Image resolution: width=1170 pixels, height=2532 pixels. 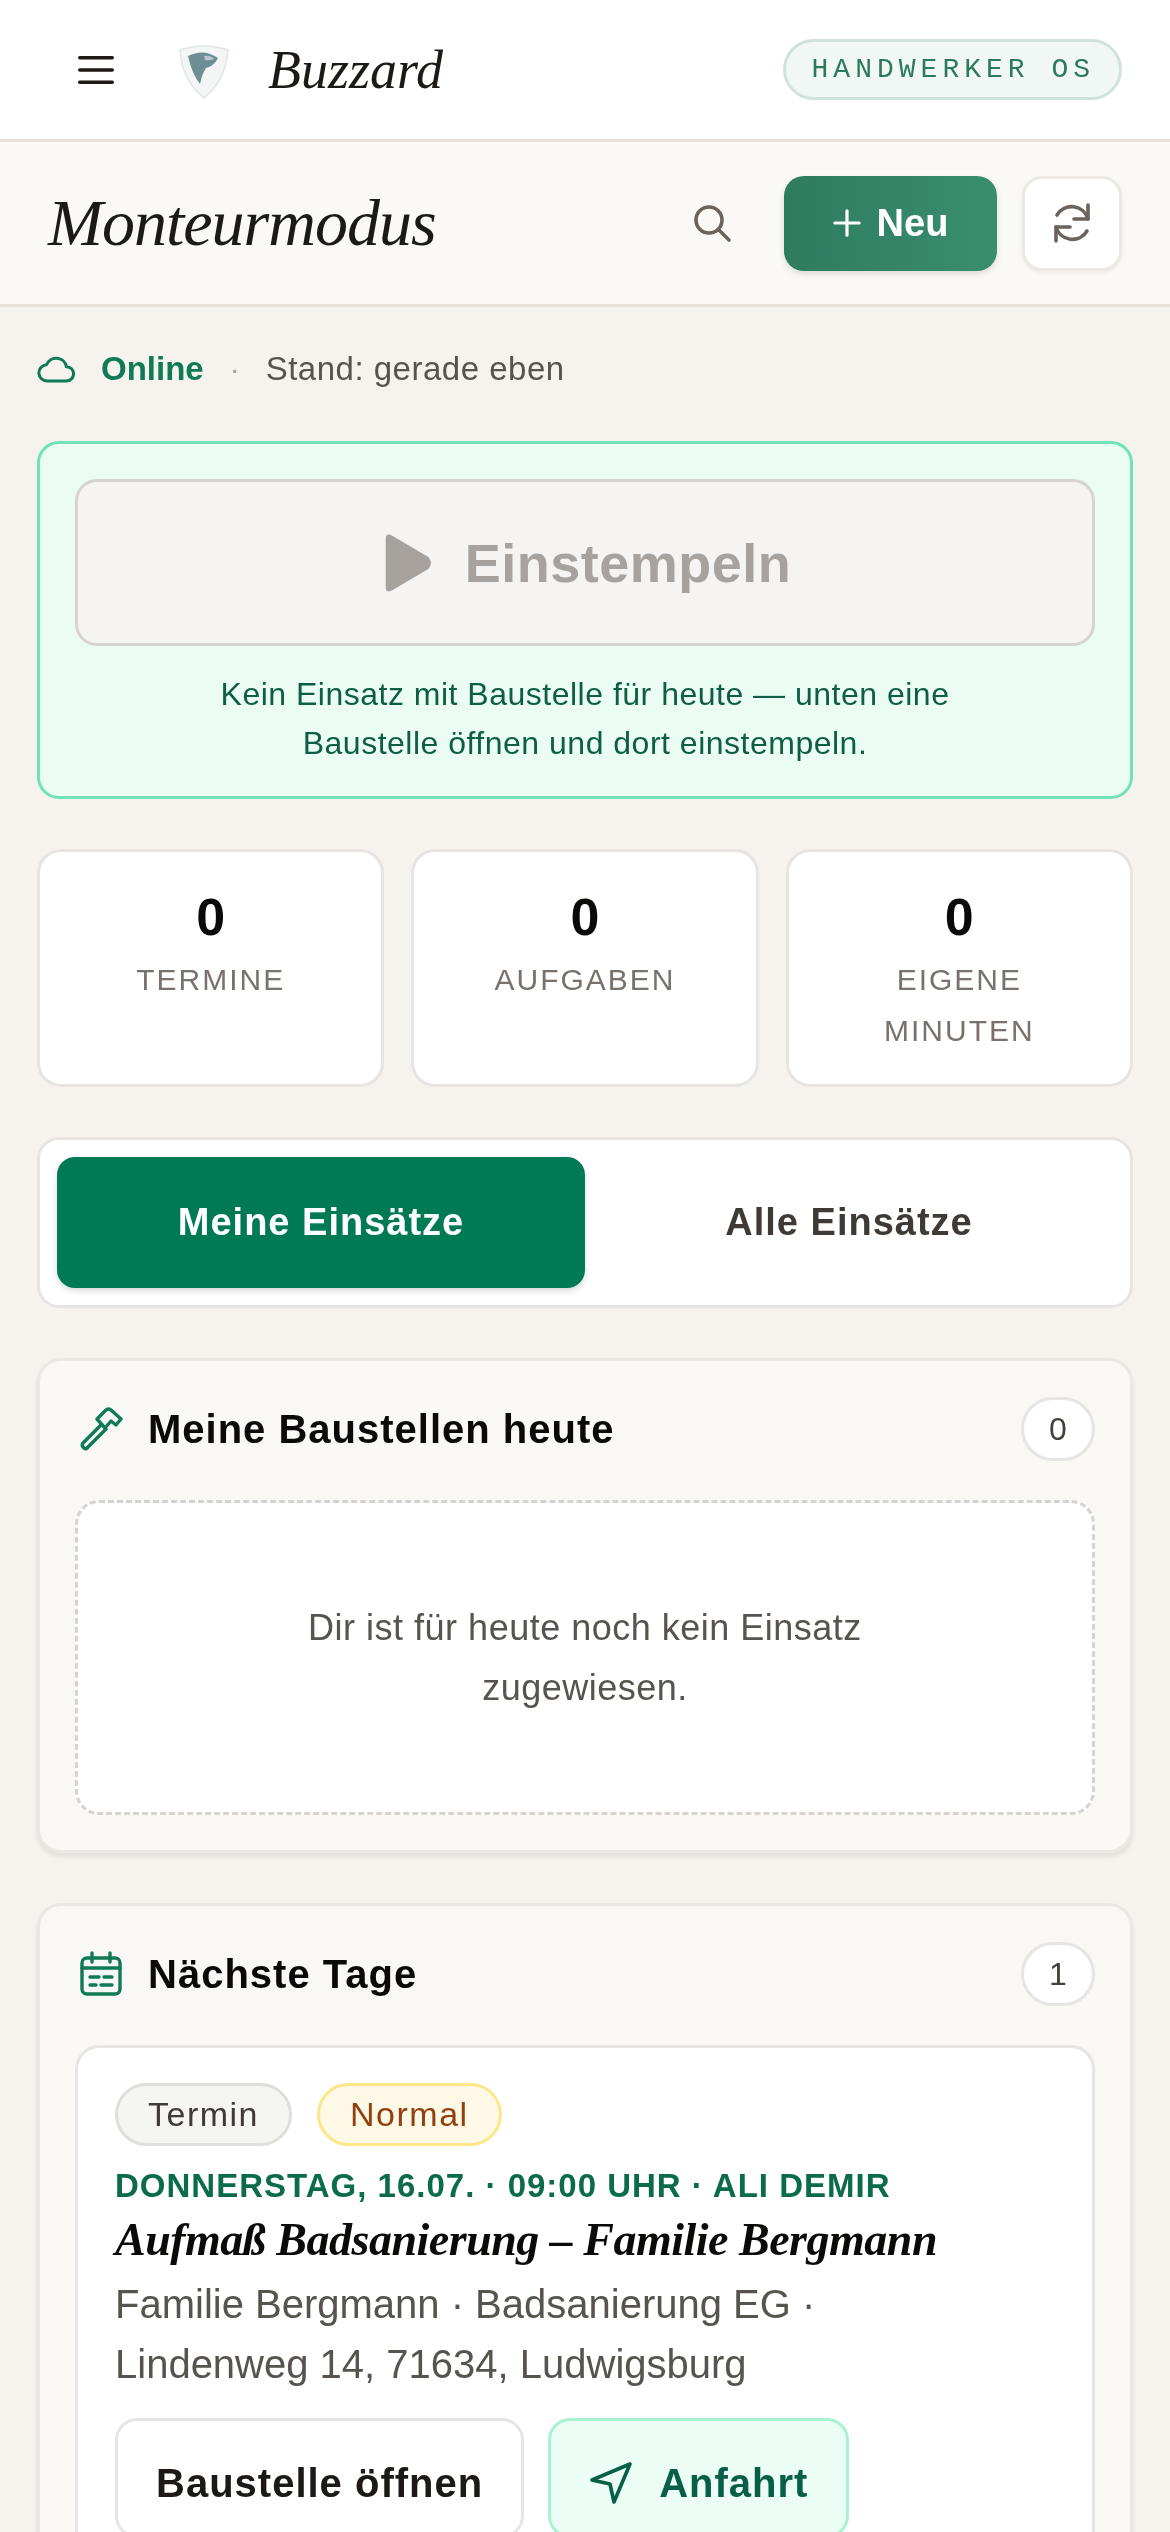 I want to click on refresh-button, so click(x=1072, y=223).